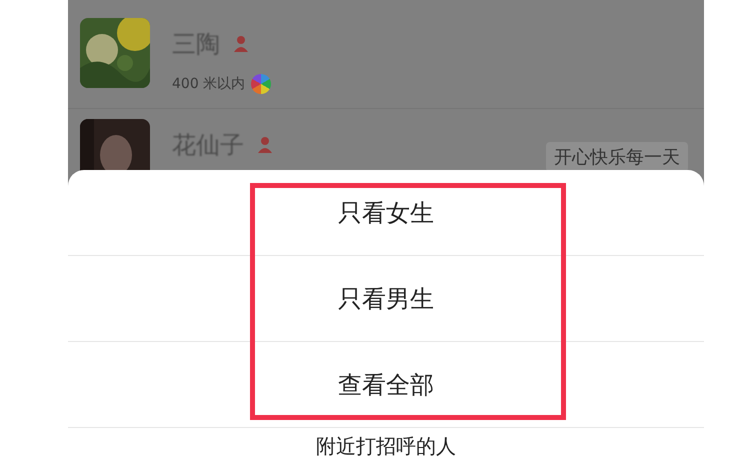 The width and height of the screenshot is (752, 465). I want to click on menu-option: 查看全部, so click(386, 384).